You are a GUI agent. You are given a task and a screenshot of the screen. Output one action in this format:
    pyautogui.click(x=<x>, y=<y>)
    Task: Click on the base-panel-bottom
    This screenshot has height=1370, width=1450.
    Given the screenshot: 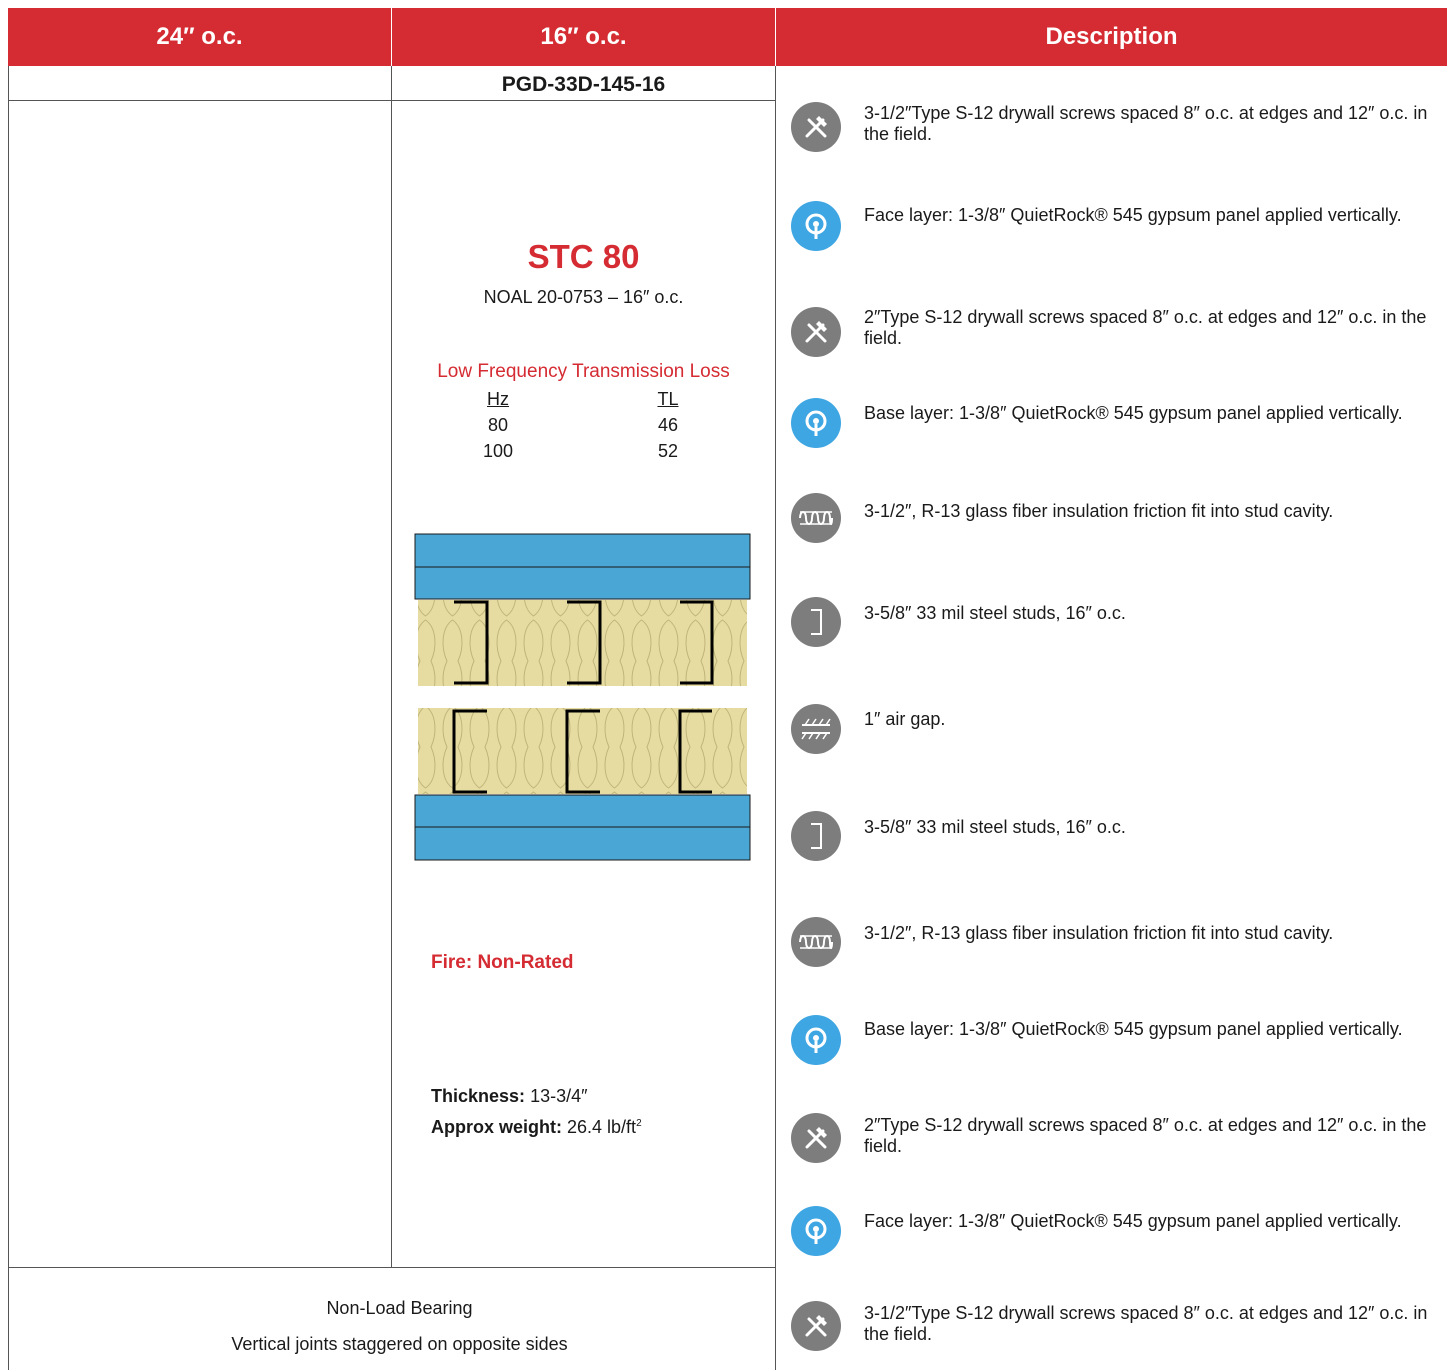 What is the action you would take?
    pyautogui.click(x=582, y=811)
    